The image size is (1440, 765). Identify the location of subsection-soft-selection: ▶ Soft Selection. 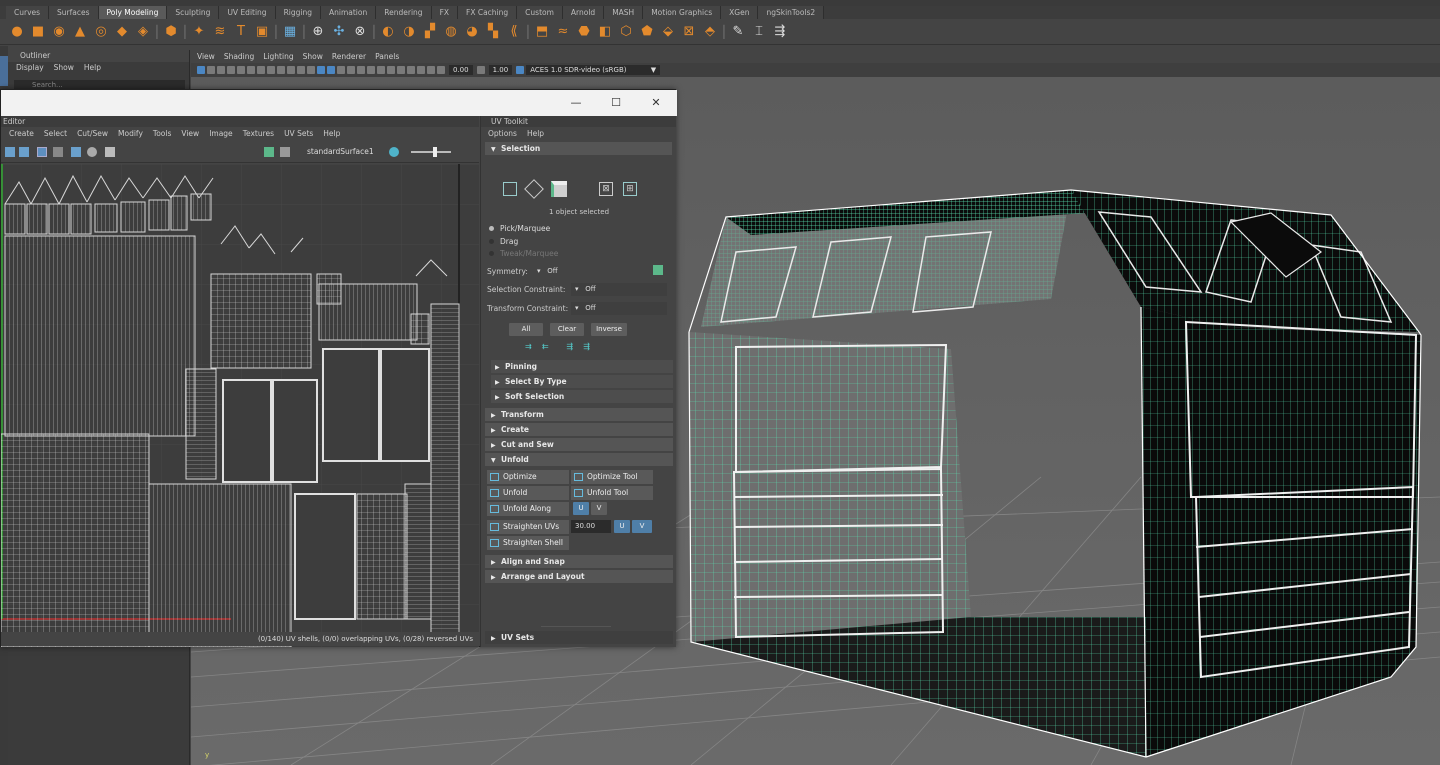
(582, 396).